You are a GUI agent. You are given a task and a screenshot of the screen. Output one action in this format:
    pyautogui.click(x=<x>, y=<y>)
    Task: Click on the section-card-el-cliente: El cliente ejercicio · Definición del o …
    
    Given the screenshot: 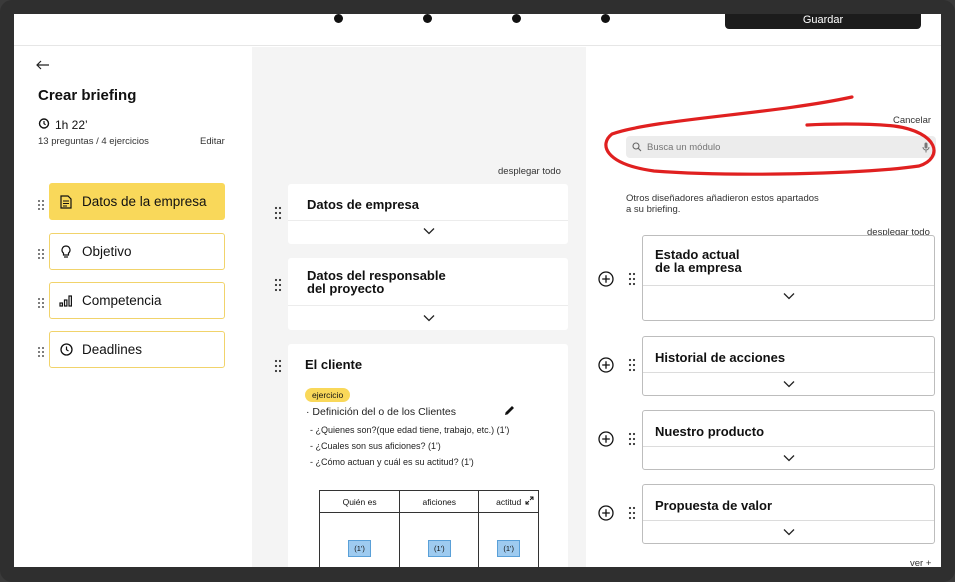 What is the action you would take?
    pyautogui.click(x=428, y=455)
    